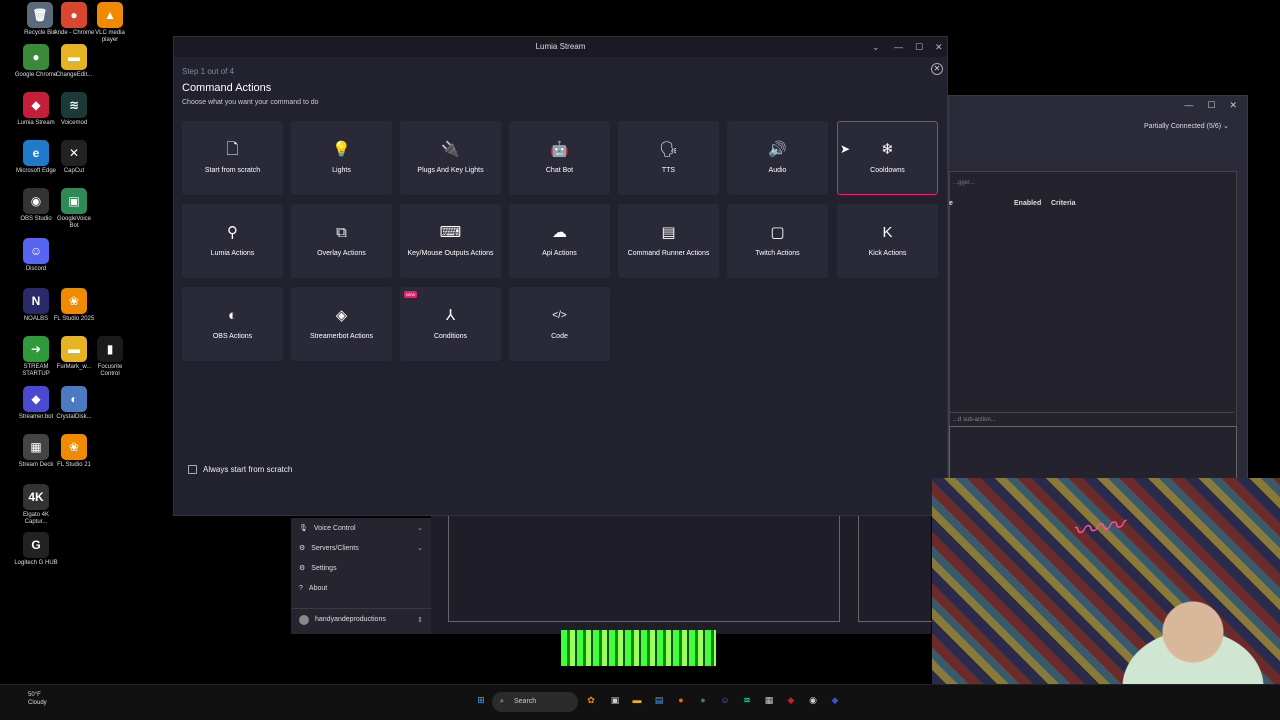 The width and height of the screenshot is (1280, 720). What do you see at coordinates (887, 232) in the screenshot?
I see `kick-icon: K` at bounding box center [887, 232].